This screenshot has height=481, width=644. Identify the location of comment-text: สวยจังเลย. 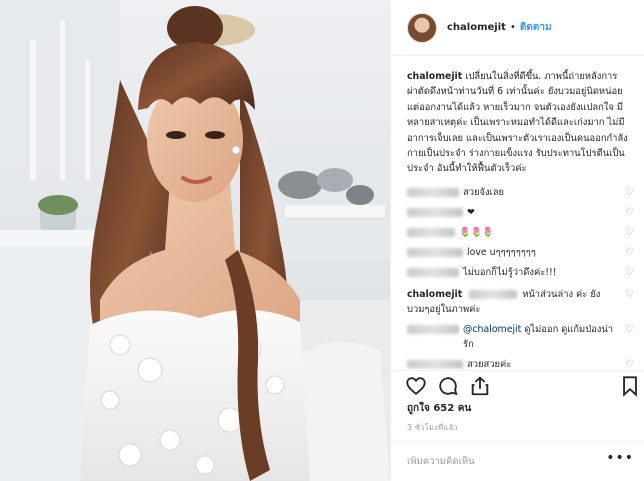
(483, 192).